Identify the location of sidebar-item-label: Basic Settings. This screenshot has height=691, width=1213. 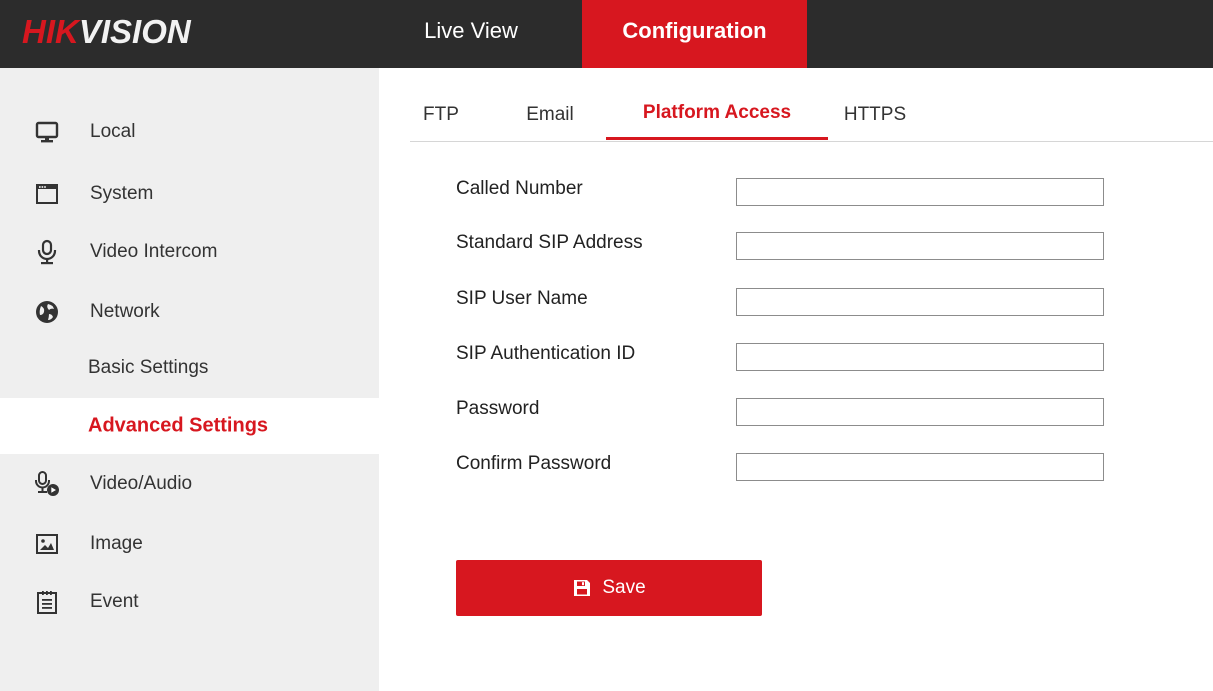
(148, 367).